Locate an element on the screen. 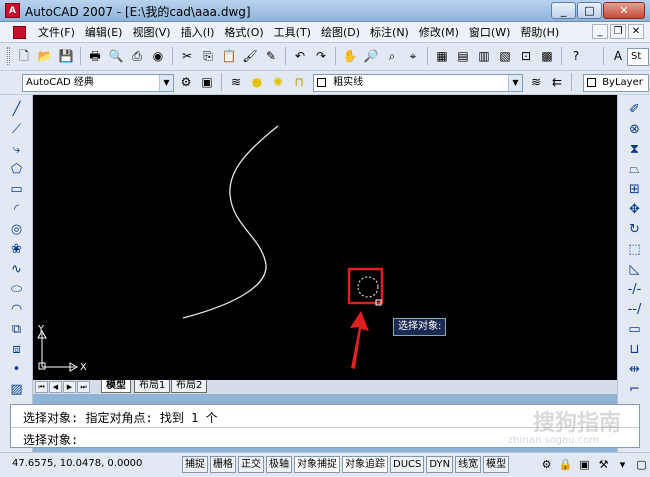  polyline-icon: ⤷ is located at coordinates (16, 149).